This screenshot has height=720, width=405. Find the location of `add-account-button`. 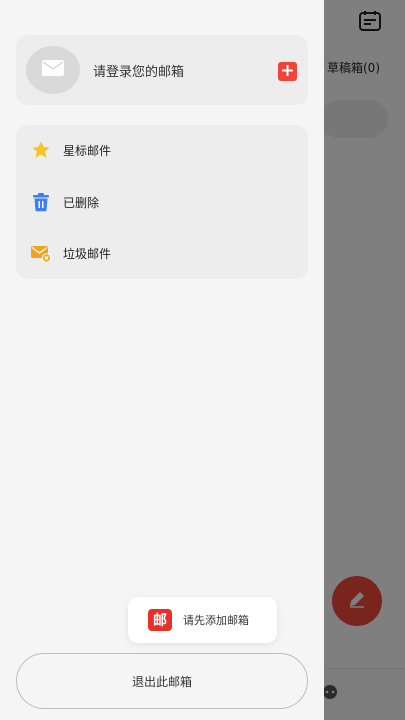

add-account-button is located at coordinates (287, 71).